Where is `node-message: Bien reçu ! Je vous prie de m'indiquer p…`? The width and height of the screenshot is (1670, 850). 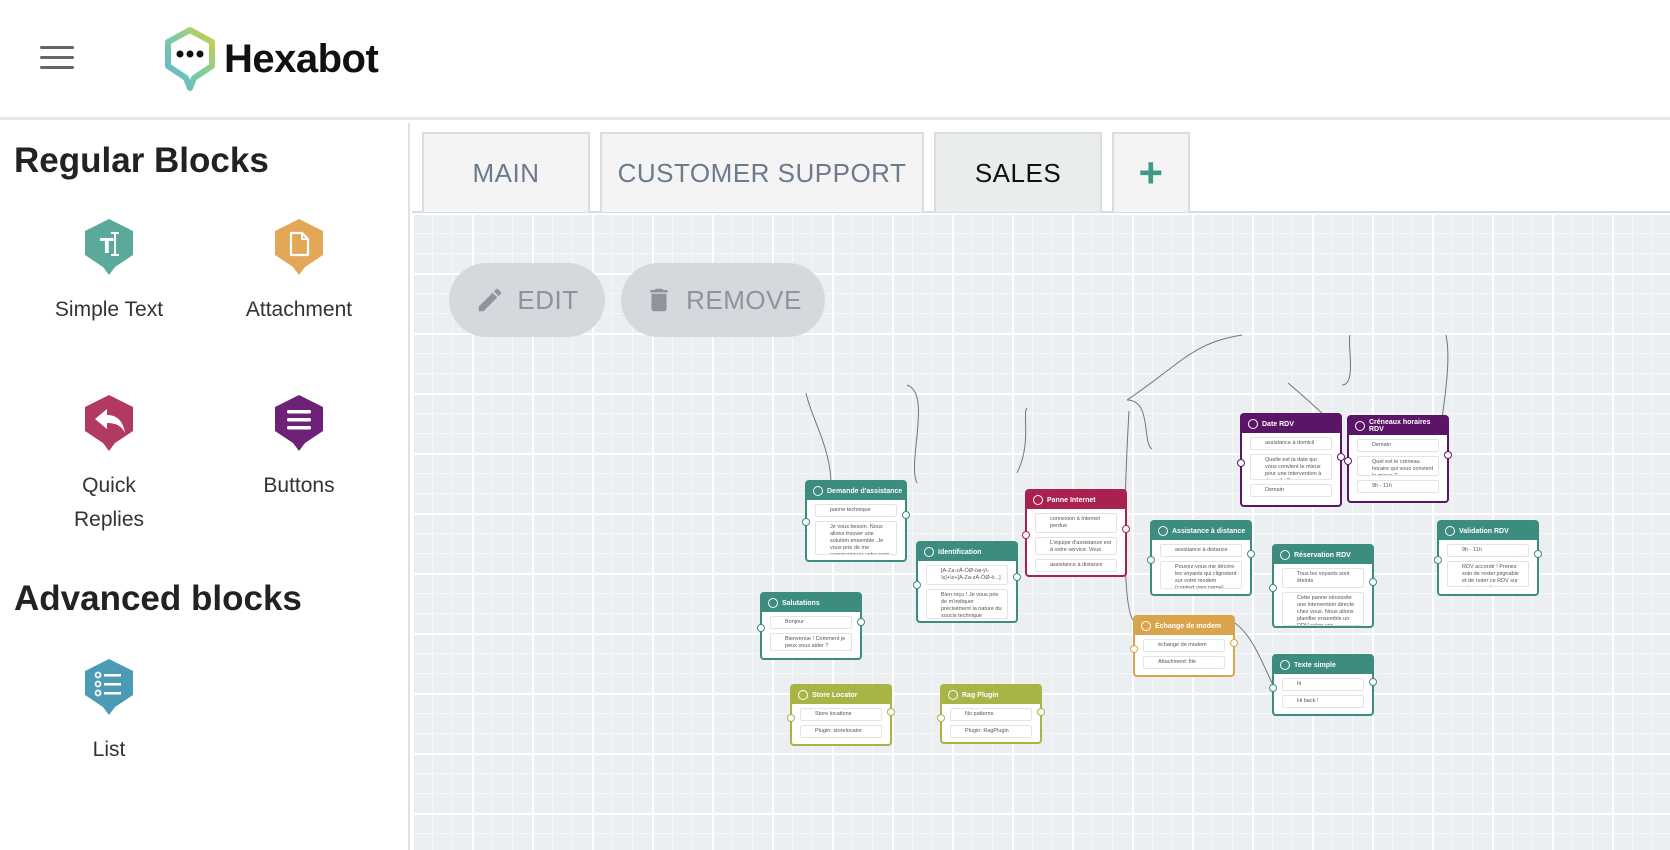 node-message: Bien reçu ! Je vous prie de m'indiquer p… is located at coordinates (967, 604).